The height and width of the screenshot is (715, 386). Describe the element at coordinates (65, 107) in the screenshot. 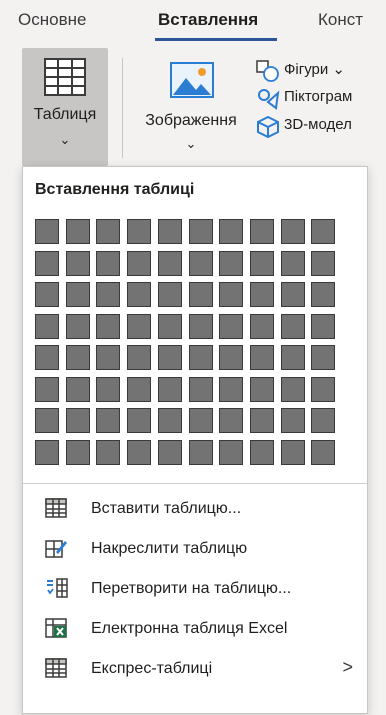

I see `table-button: Таблиця ⌄` at that location.